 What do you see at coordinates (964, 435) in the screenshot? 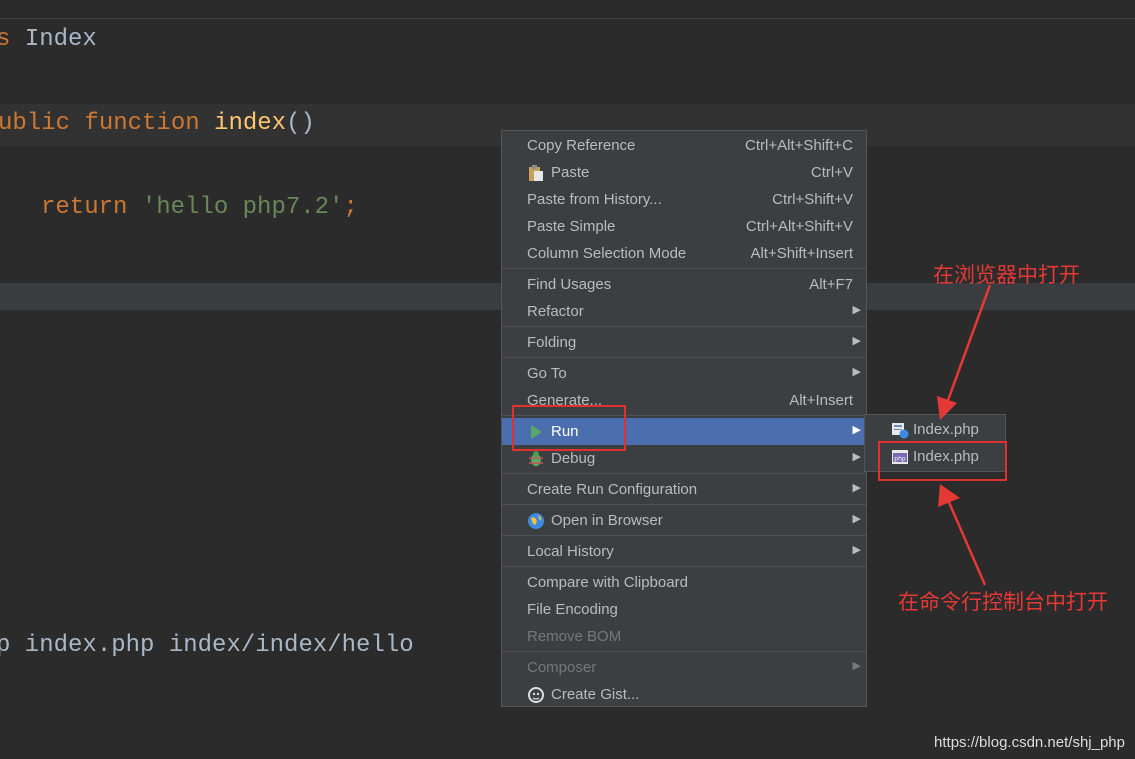
I see `annotation-arrows` at bounding box center [964, 435].